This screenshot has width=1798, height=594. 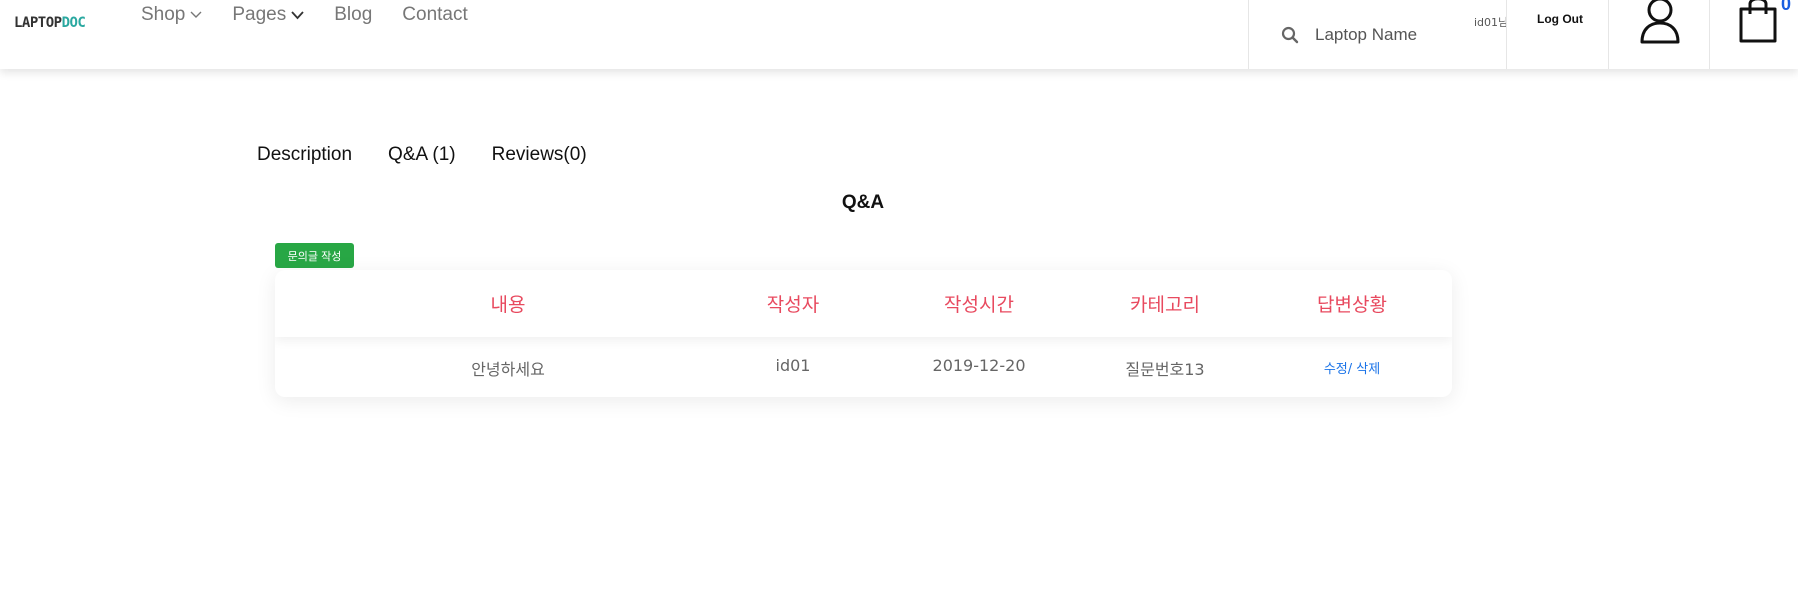 What do you see at coordinates (1338, 369) in the screenshot?
I see `edit-link: 수정/` at bounding box center [1338, 369].